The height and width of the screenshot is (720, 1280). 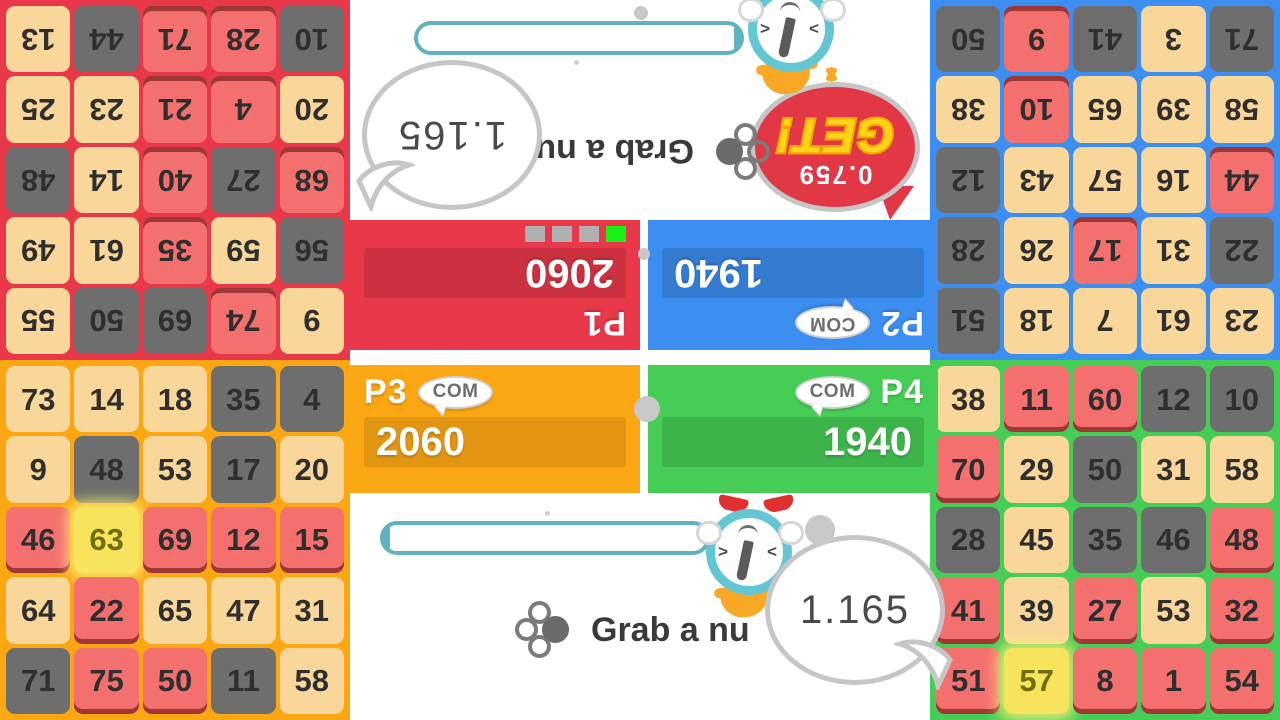 What do you see at coordinates (1105, 250) in the screenshot?
I see `tile-p2-r2c3: 17` at bounding box center [1105, 250].